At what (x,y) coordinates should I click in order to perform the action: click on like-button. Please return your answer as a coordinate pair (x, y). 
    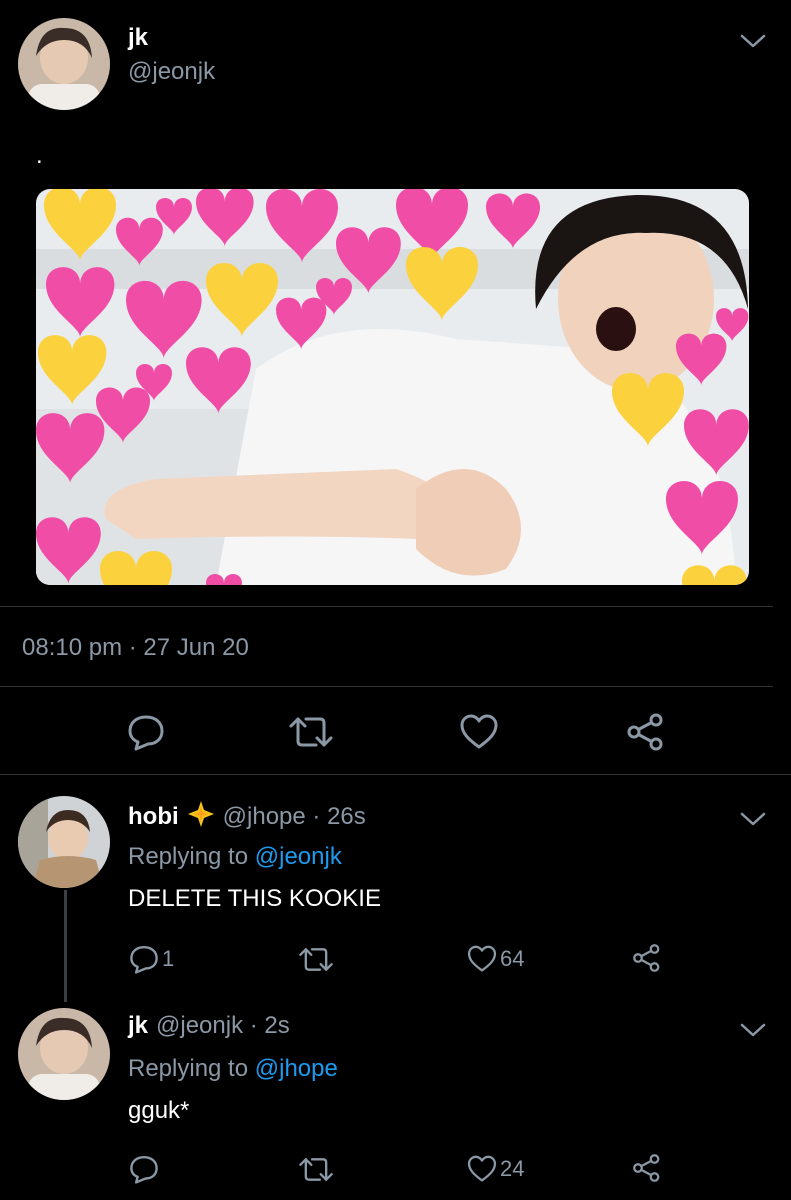
    Looking at the image, I should click on (479, 732).